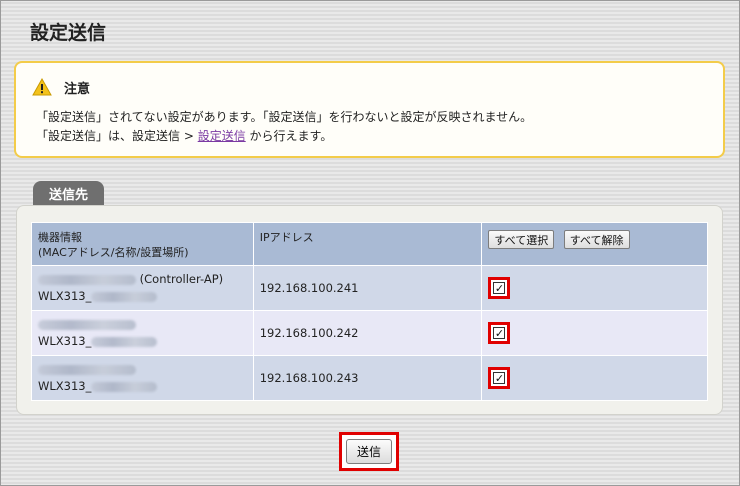 Image resolution: width=740 pixels, height=486 pixels. What do you see at coordinates (61, 87) in the screenshot?
I see `notice-header: 注意` at bounding box center [61, 87].